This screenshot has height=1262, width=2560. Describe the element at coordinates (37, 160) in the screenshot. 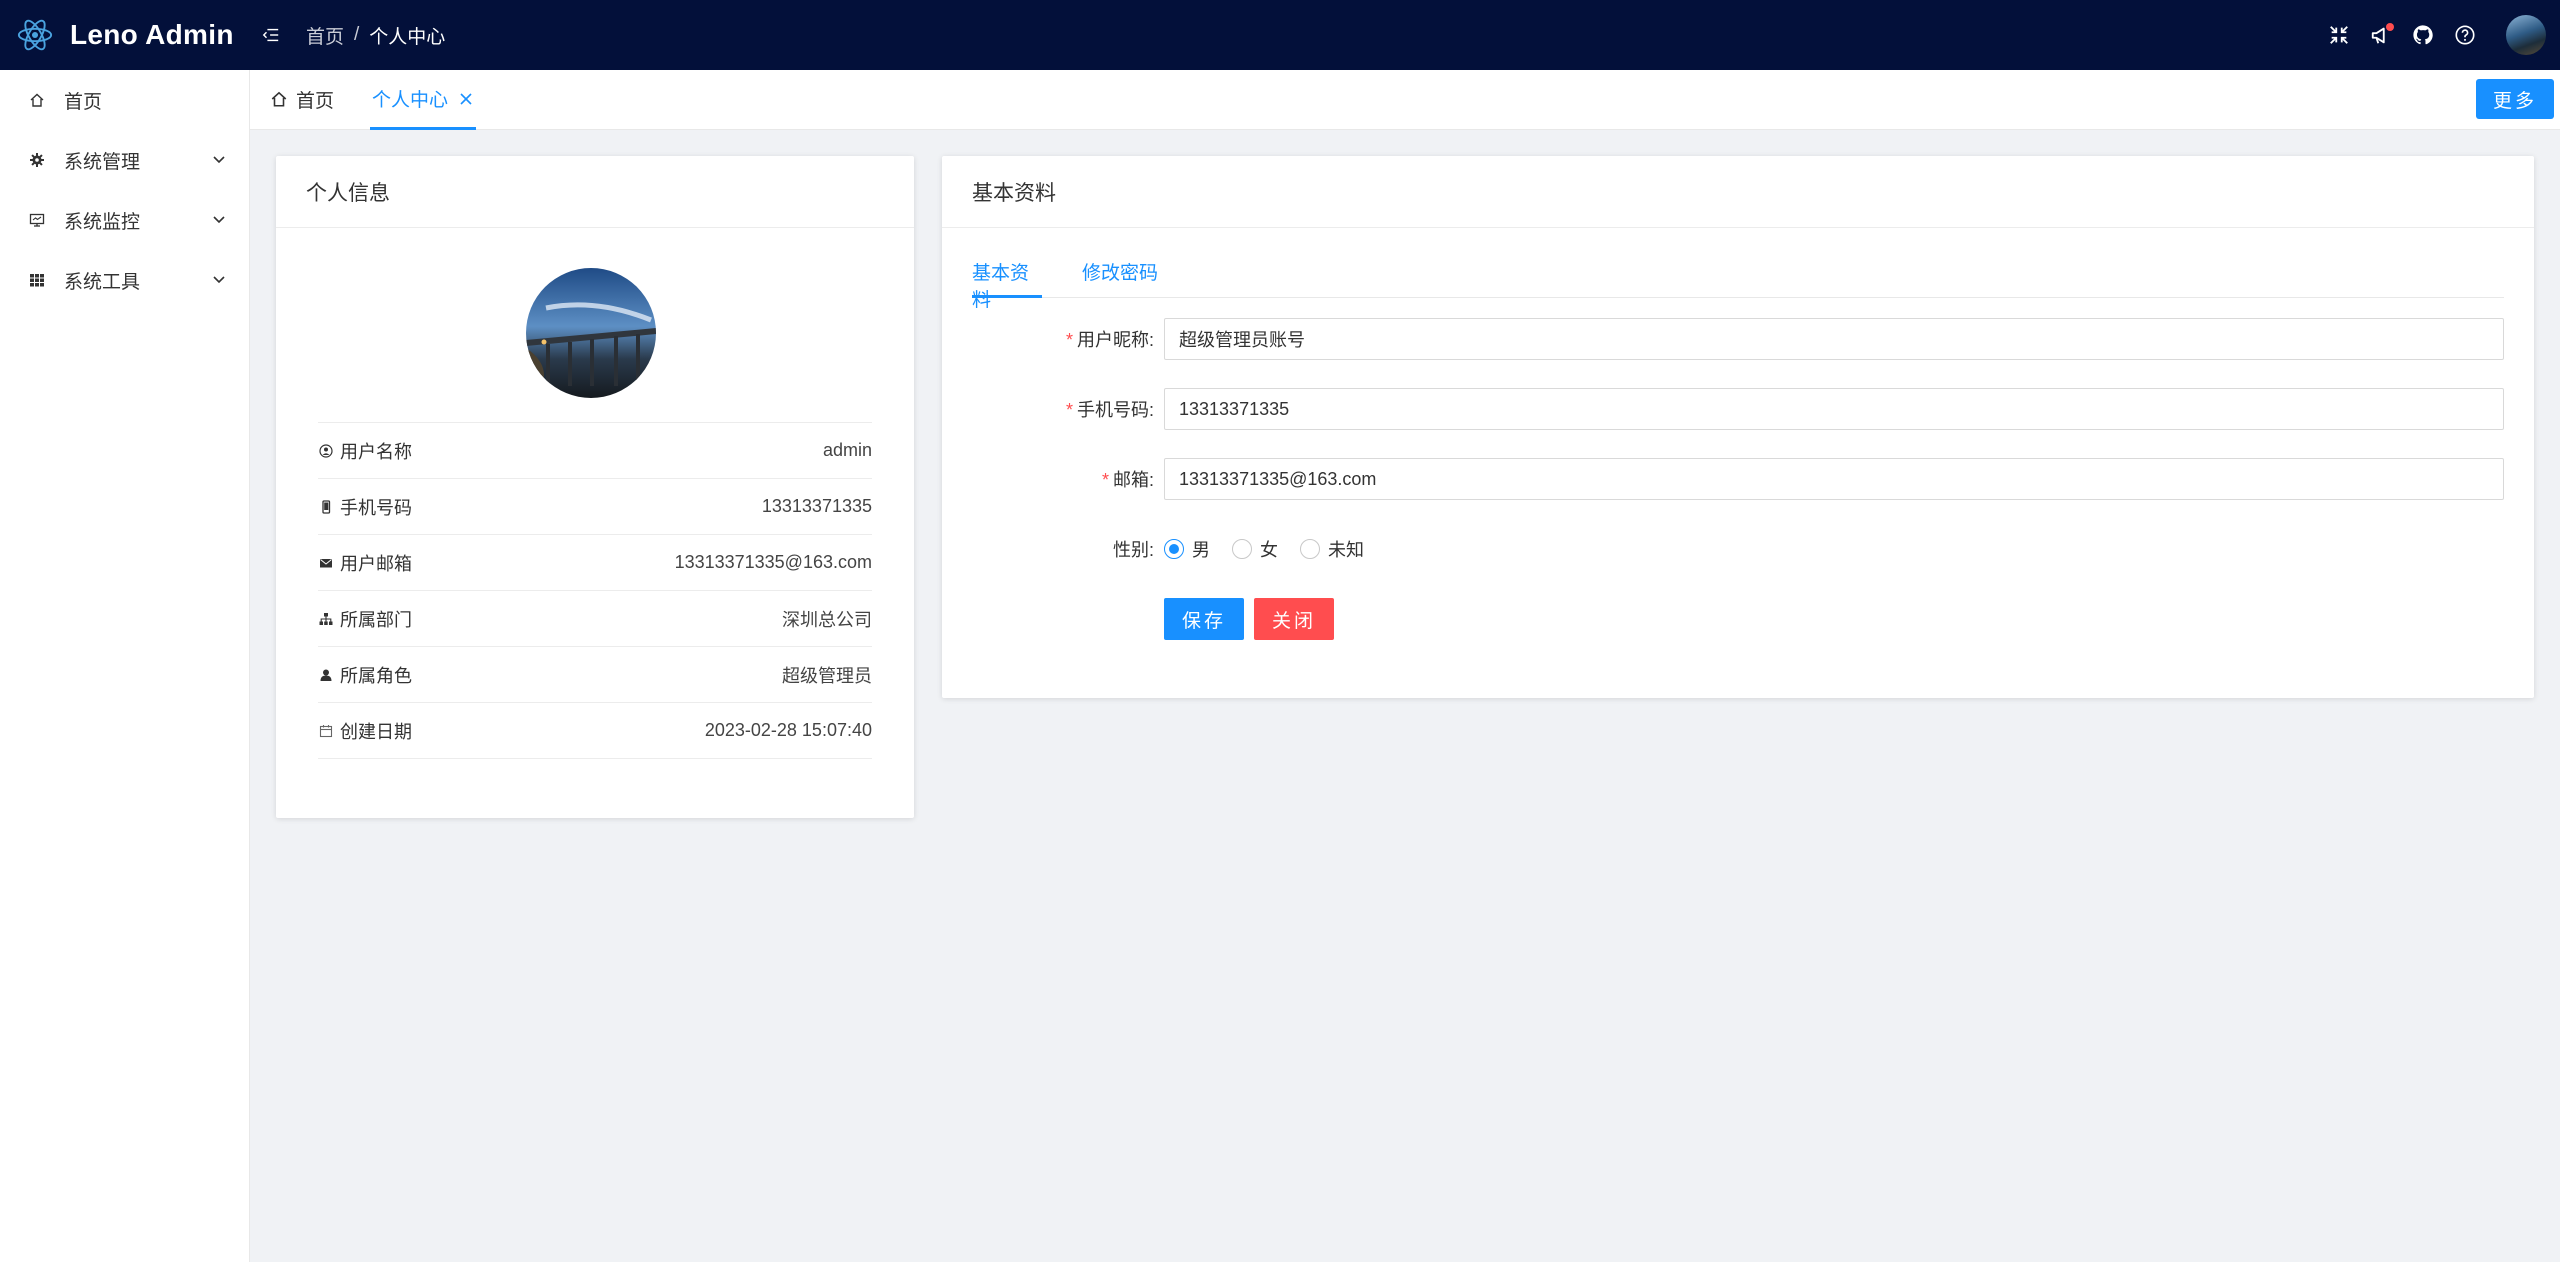

I see `gear-icon` at that location.